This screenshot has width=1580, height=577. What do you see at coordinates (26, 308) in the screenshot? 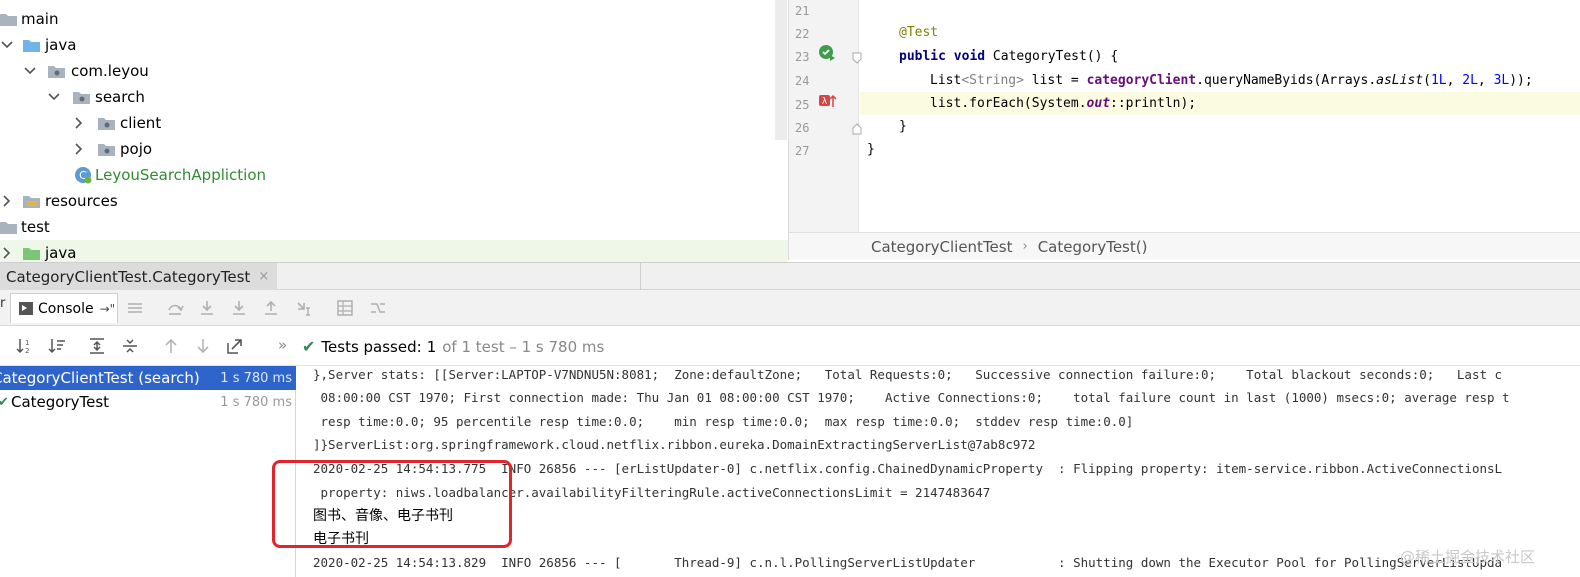
I see `console-icon` at bounding box center [26, 308].